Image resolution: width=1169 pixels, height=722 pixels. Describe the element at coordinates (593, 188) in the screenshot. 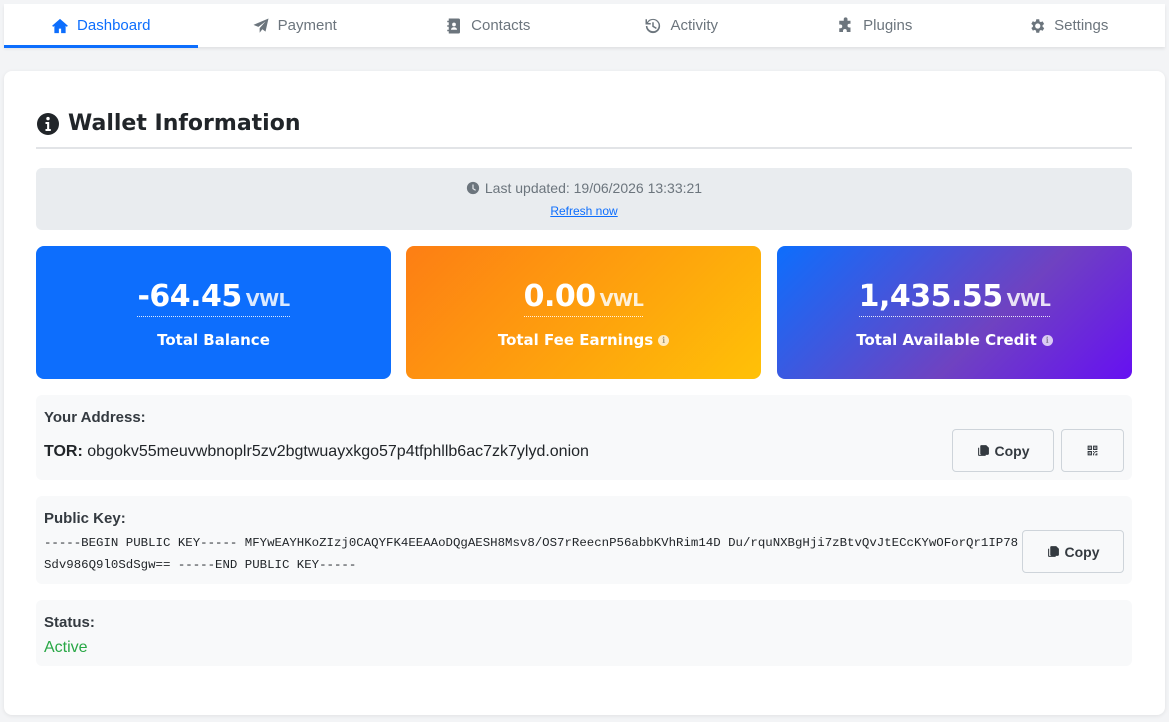

I see `last-updated-text: Last updated: 19/06/2026 13:33:21` at that location.